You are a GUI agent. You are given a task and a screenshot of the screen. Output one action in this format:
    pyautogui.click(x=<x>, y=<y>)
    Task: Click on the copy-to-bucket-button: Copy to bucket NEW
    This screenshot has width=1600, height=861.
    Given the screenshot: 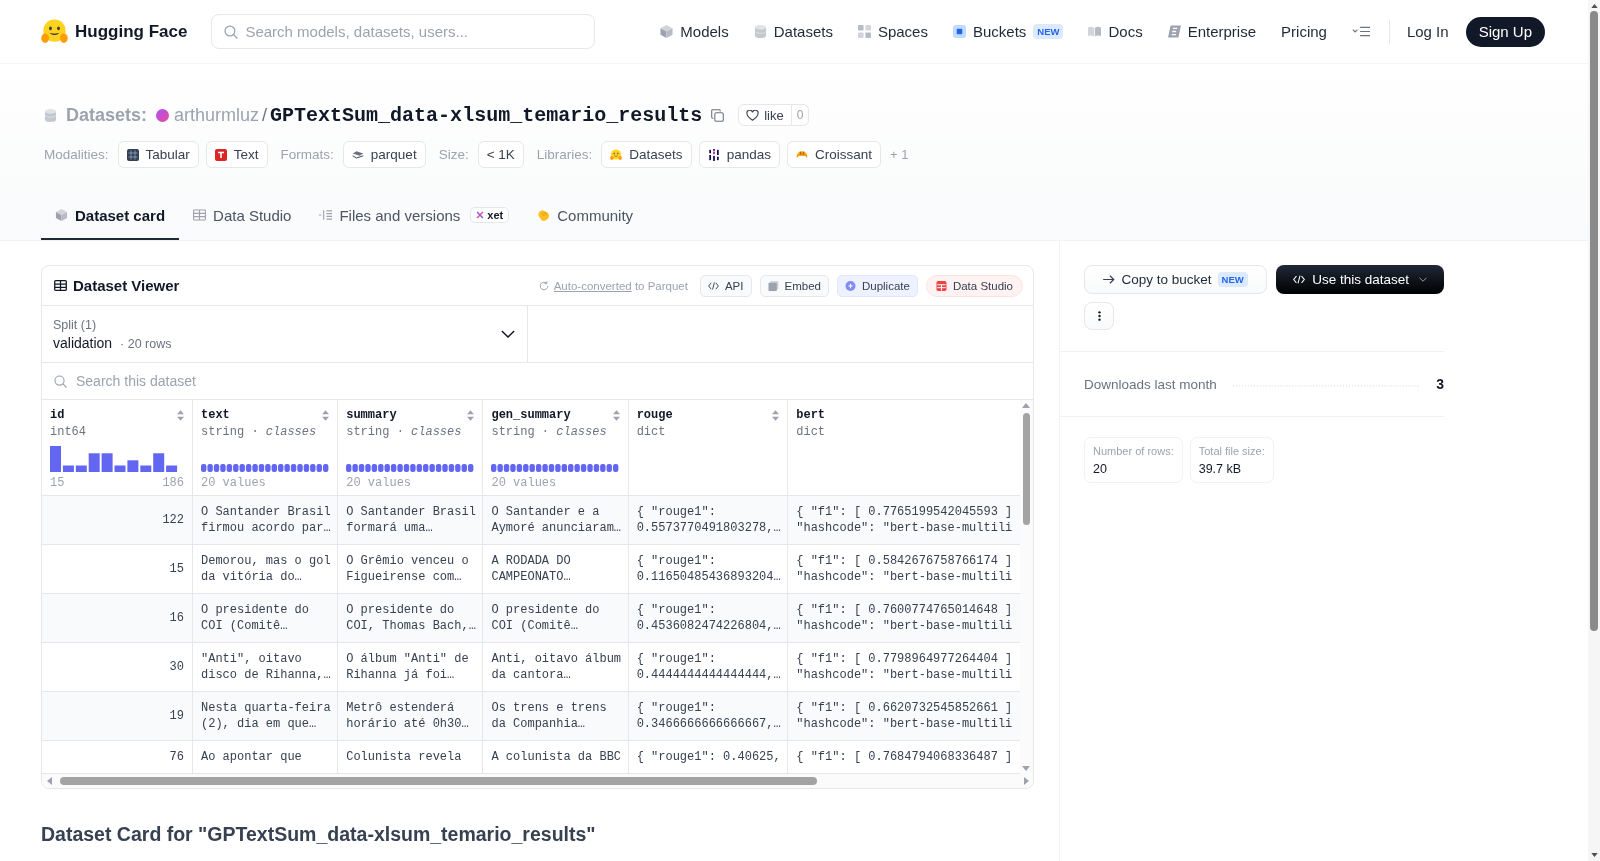 What is the action you would take?
    pyautogui.click(x=1176, y=279)
    